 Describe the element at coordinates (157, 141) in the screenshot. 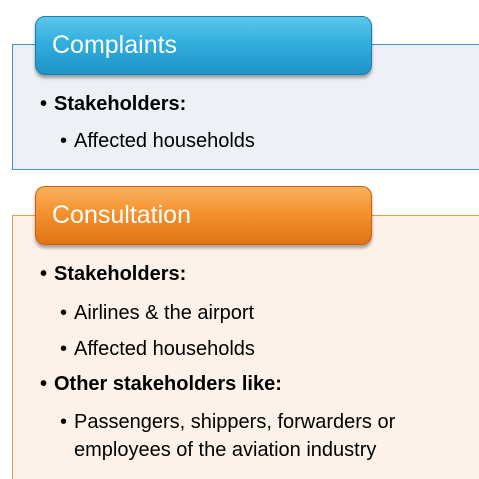

I see `complaints-bullet-households: • Affected households` at that location.